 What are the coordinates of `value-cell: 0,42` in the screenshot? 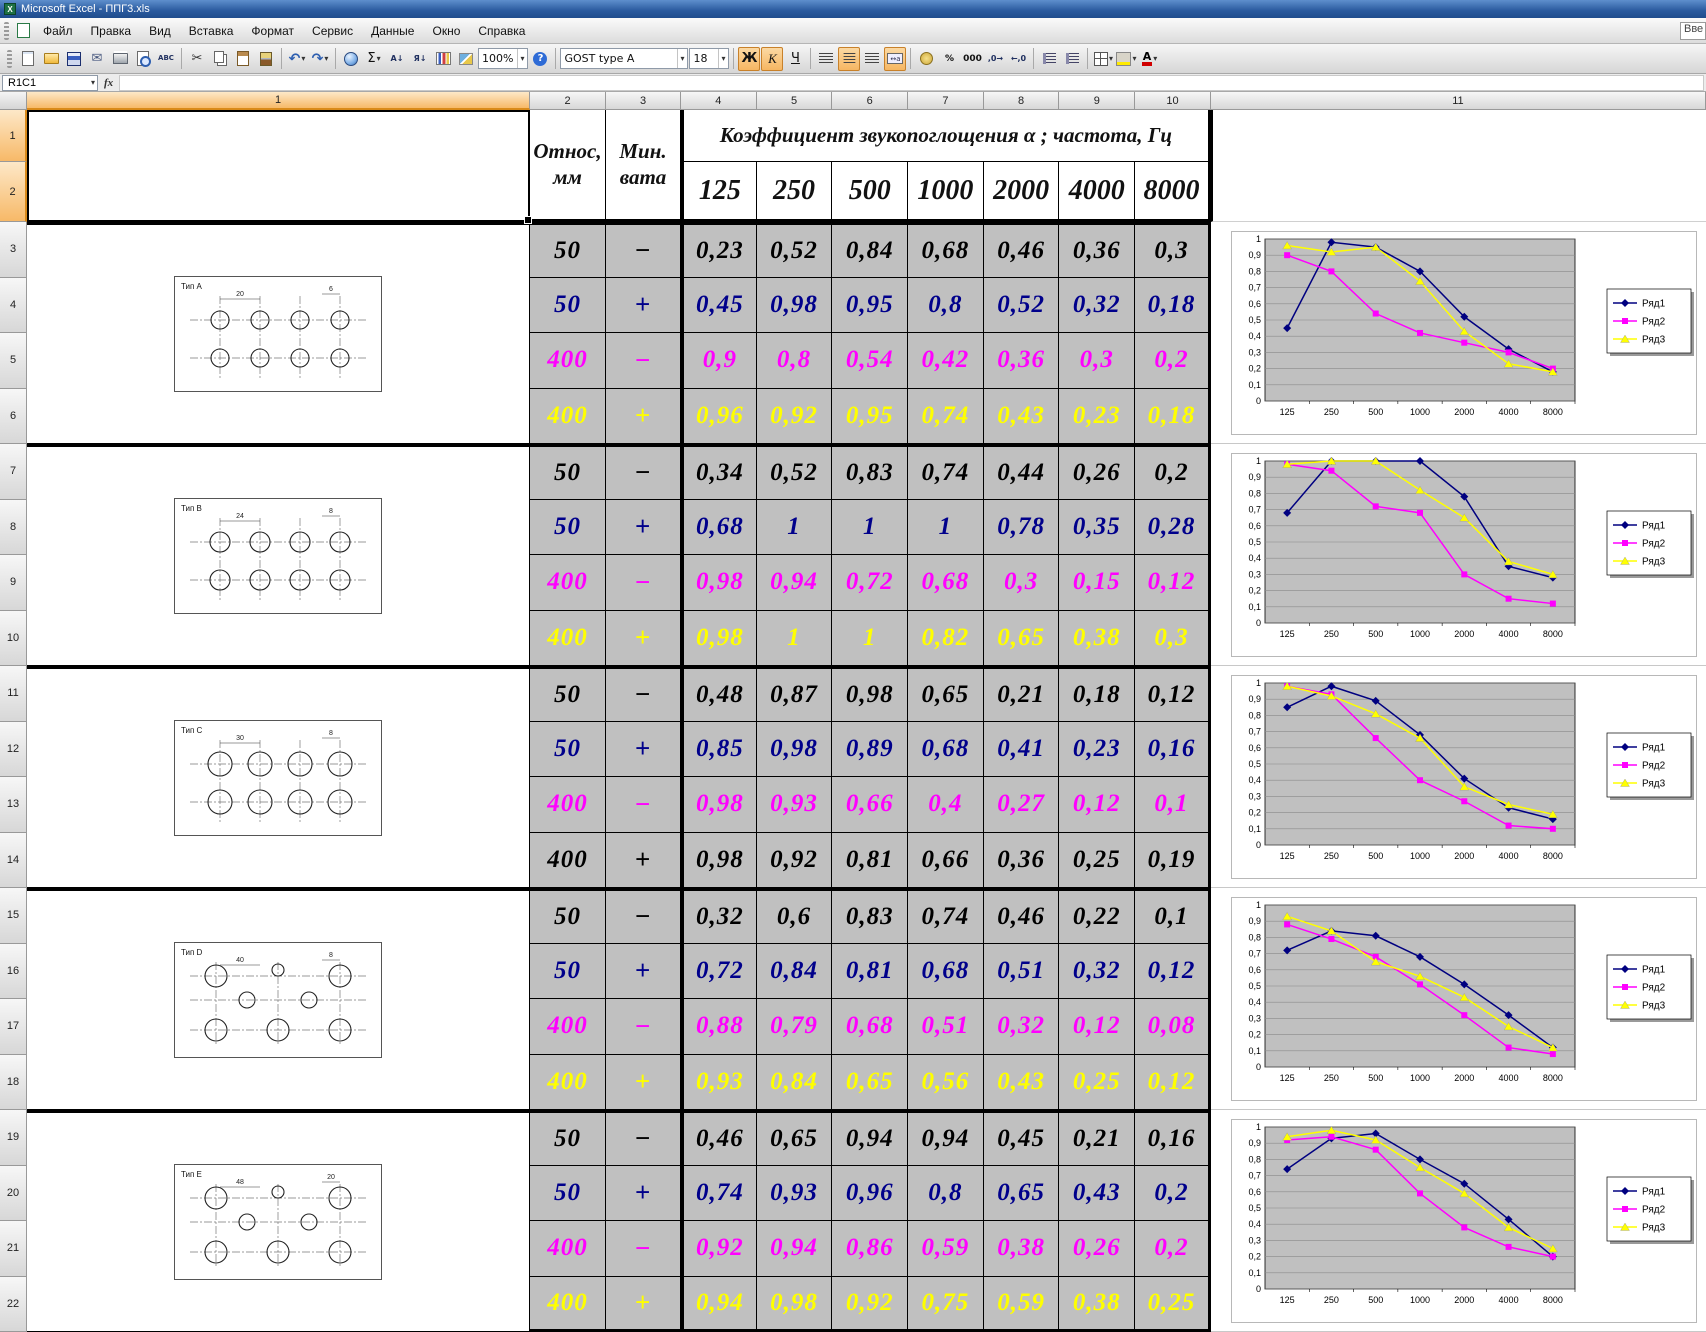 It's located at (946, 361).